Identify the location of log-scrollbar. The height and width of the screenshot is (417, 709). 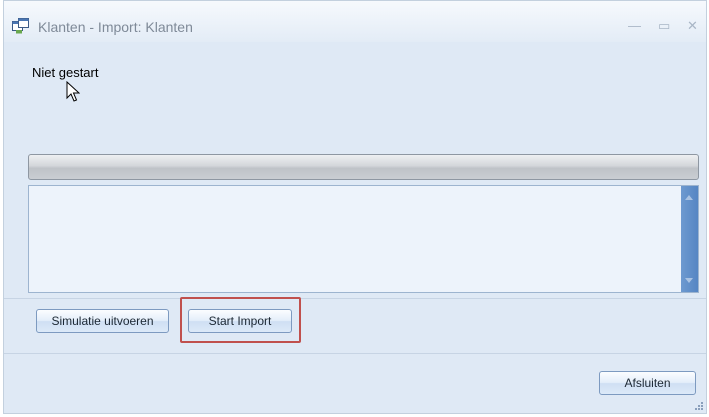
(689, 239).